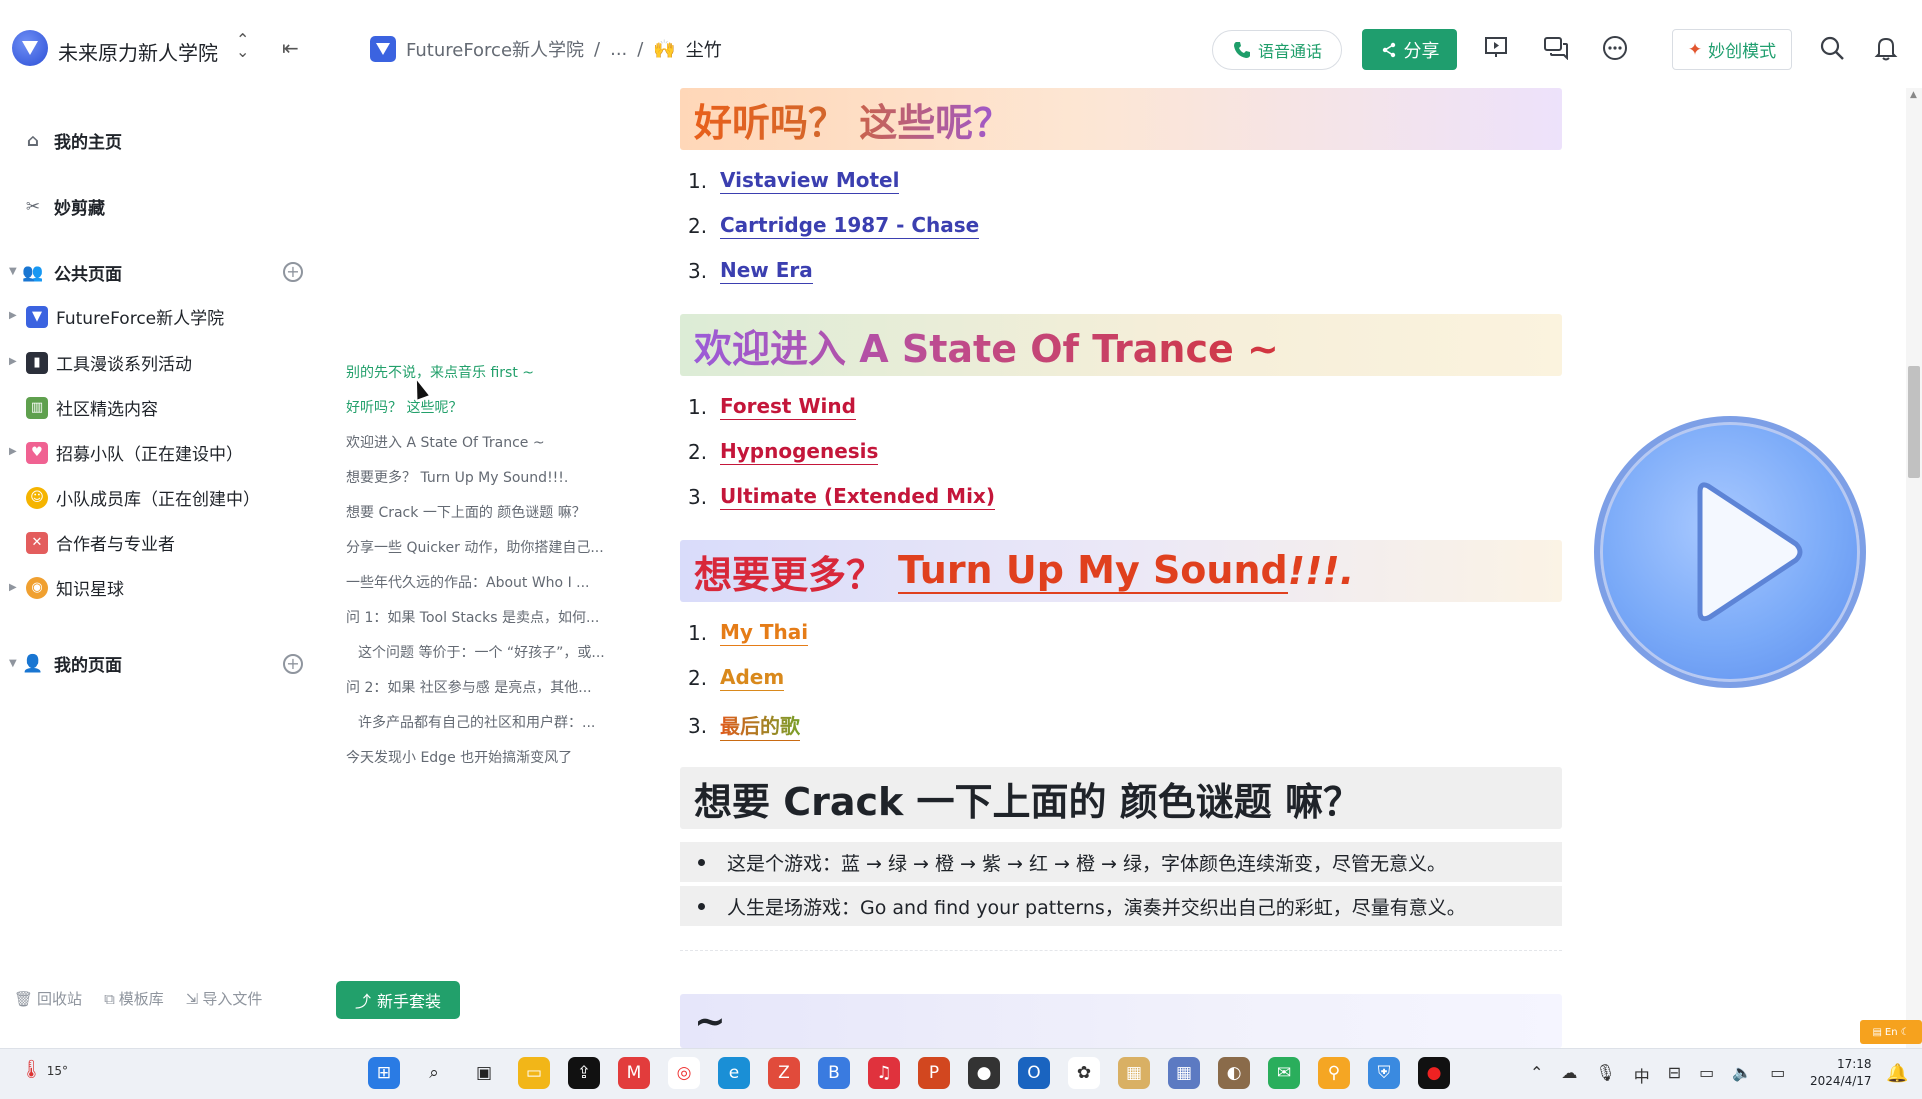 The height and width of the screenshot is (1099, 1922). I want to click on chrome-icon: ◎, so click(684, 1073).